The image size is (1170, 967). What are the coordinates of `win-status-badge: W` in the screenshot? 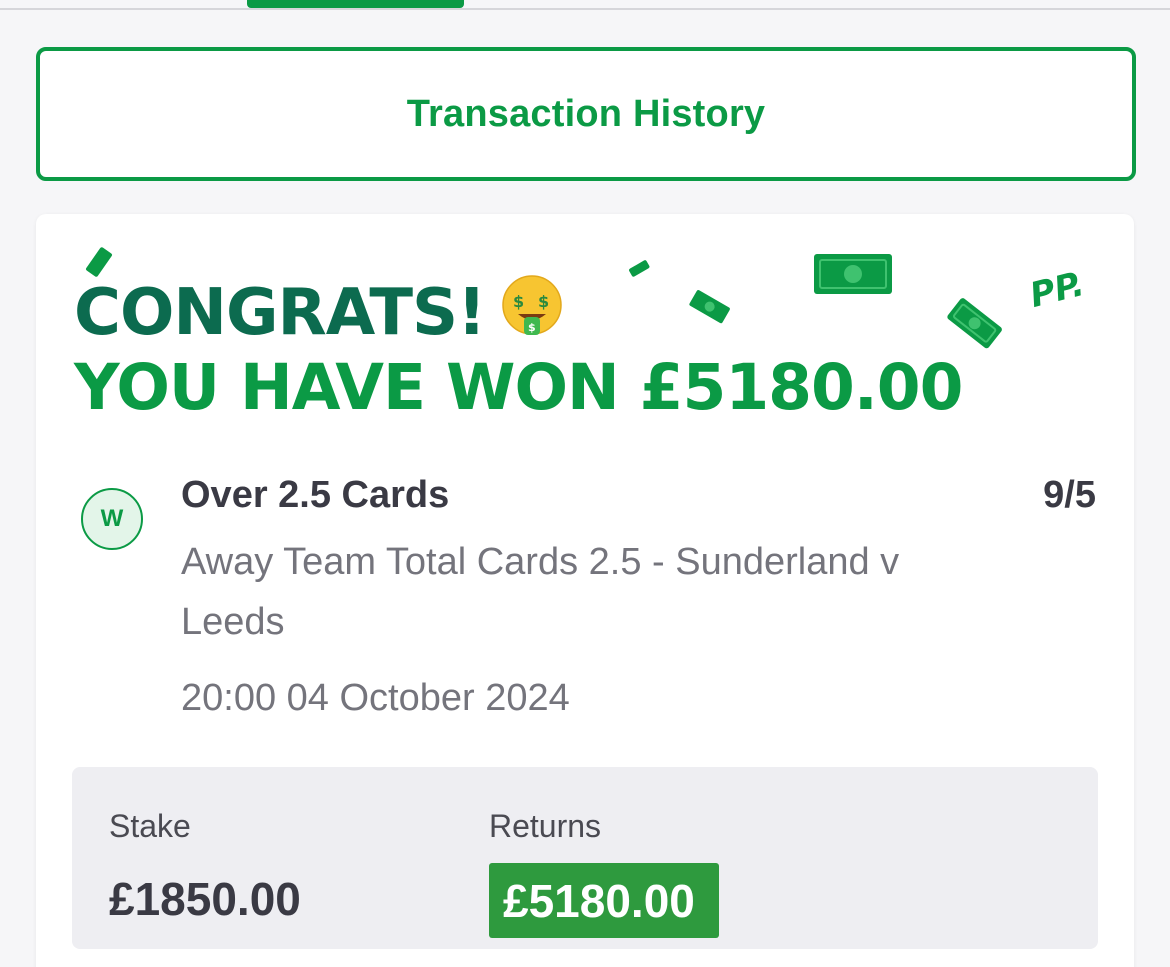 It's located at (112, 519).